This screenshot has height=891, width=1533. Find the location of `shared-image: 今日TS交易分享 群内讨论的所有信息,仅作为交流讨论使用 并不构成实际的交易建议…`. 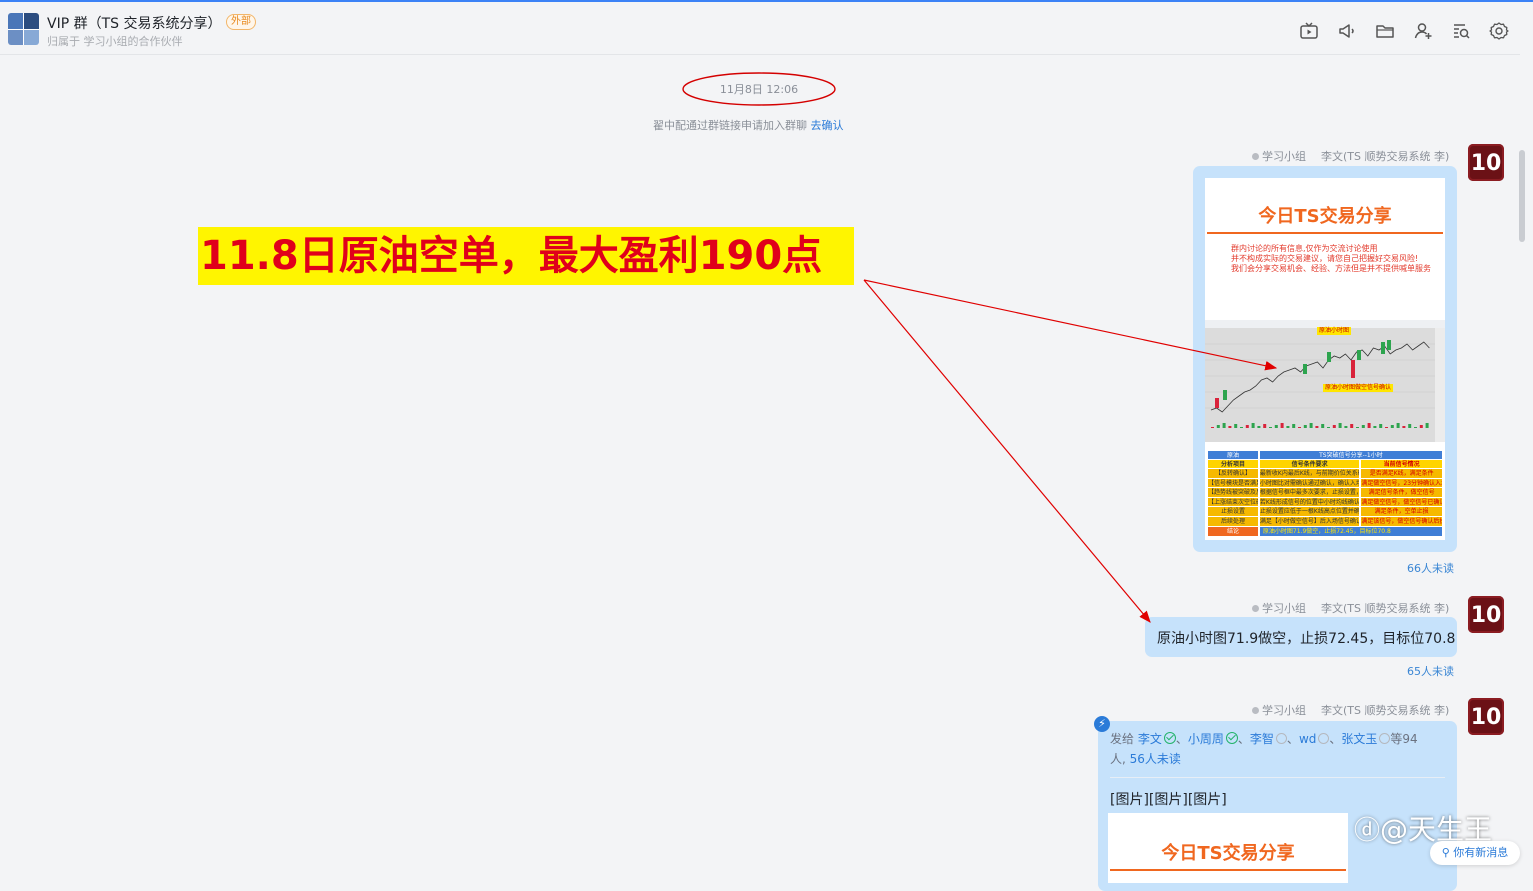

shared-image: 今日TS交易分享 群内讨论的所有信息,仅作为交流讨论使用 并不构成实际的交易建议… is located at coordinates (1325, 359).